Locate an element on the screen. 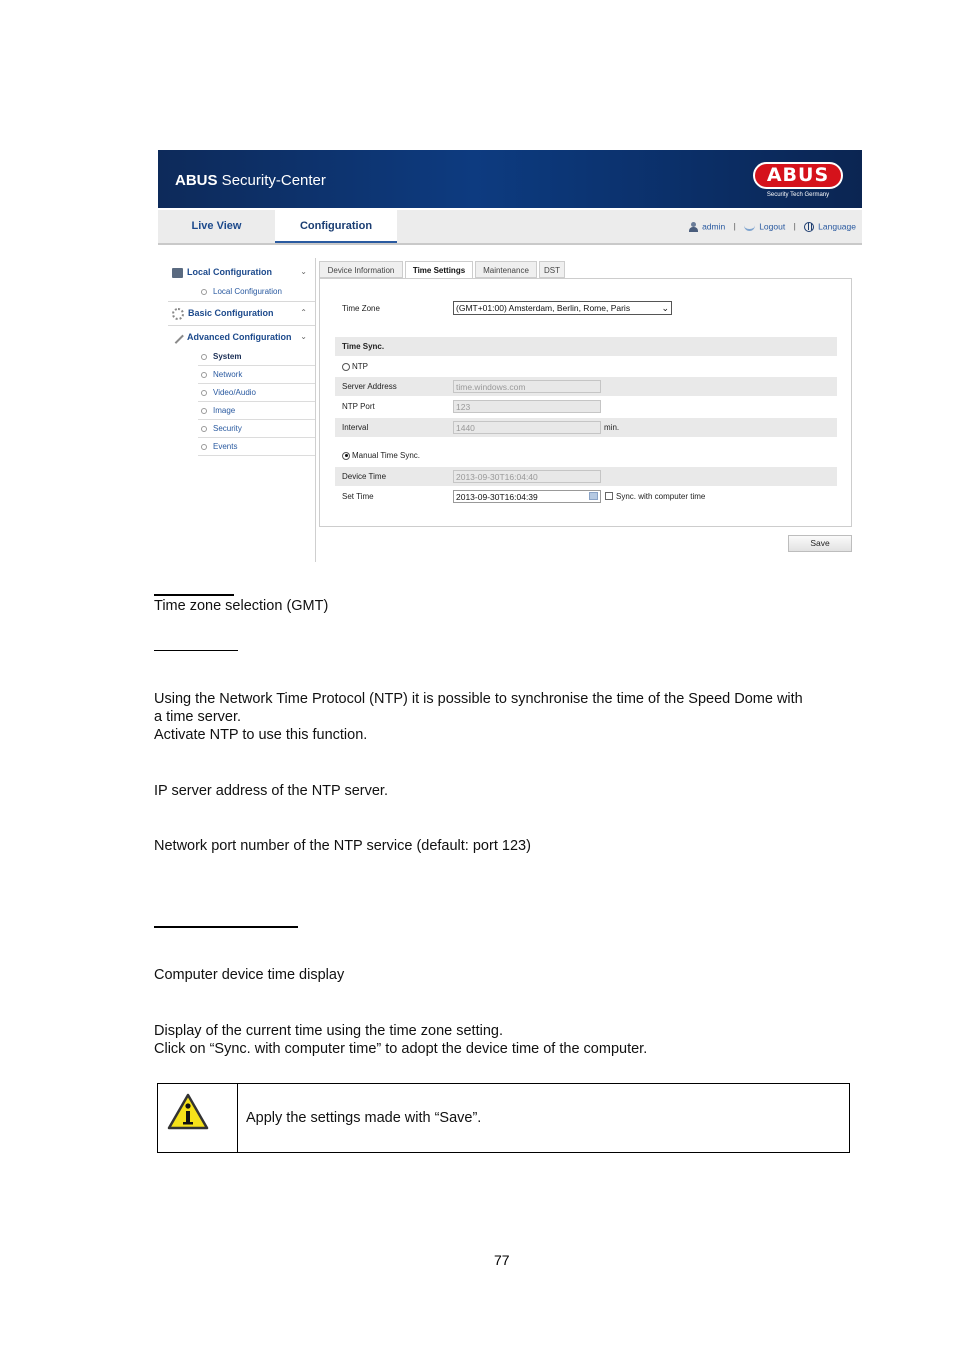  sidebar-item-security: Security is located at coordinates (256, 429).